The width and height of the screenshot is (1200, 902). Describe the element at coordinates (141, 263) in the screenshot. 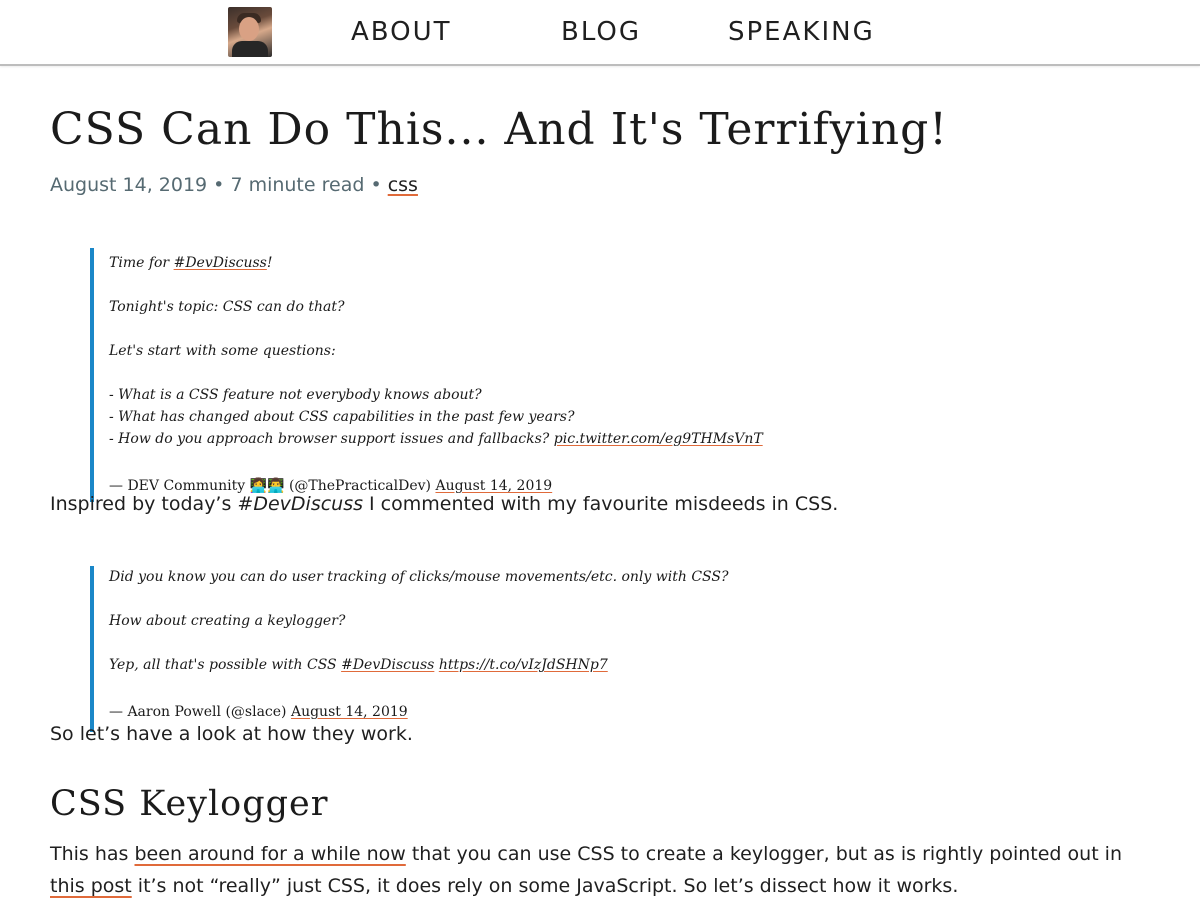

I see `tweet-text: Time for` at that location.